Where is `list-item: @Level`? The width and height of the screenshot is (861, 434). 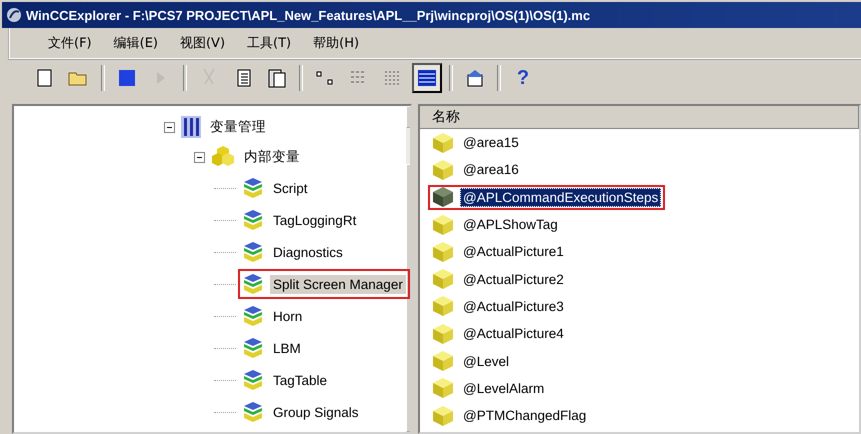 list-item: @Level is located at coordinates (486, 361).